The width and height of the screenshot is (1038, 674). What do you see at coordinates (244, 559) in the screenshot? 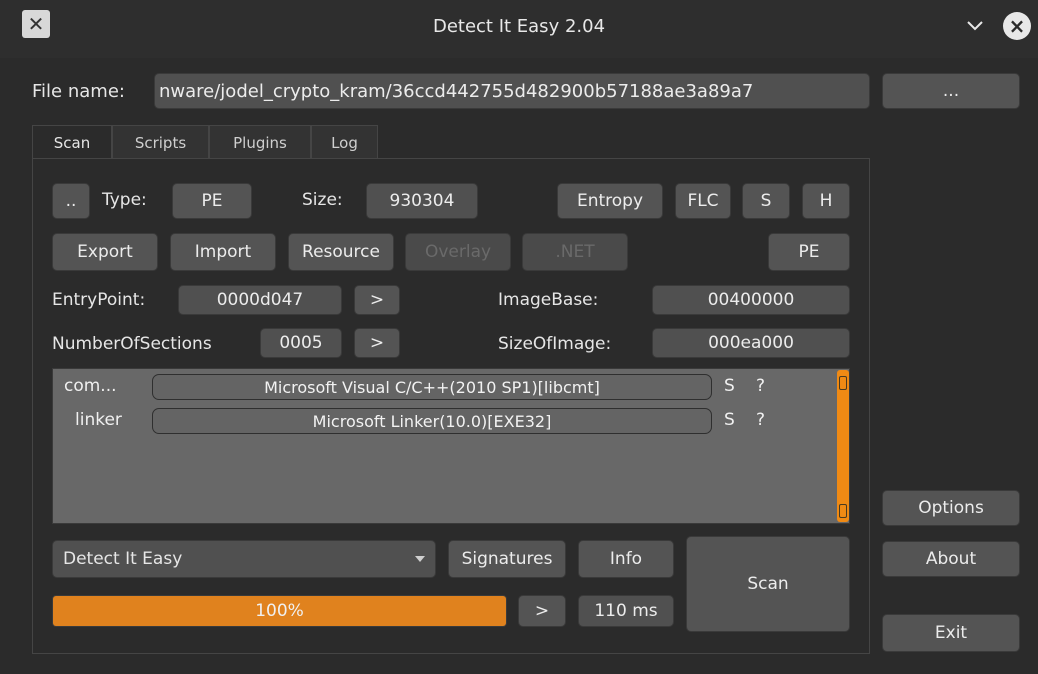
I see `engine-select: Detect It Easy` at bounding box center [244, 559].